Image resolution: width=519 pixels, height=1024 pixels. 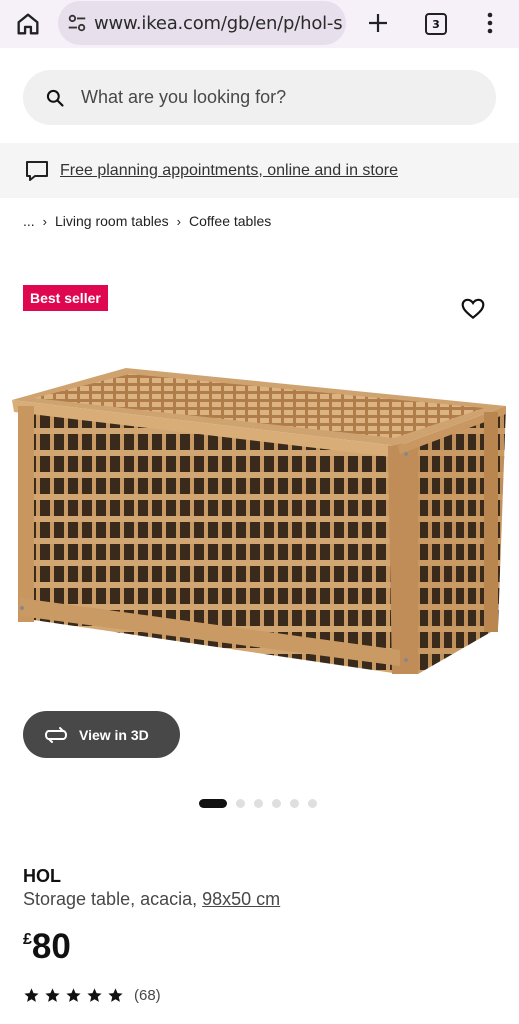 I want to click on browser-toolbar: www.ikea.com/gb/en/p/hol-s 3, so click(x=259, y=24).